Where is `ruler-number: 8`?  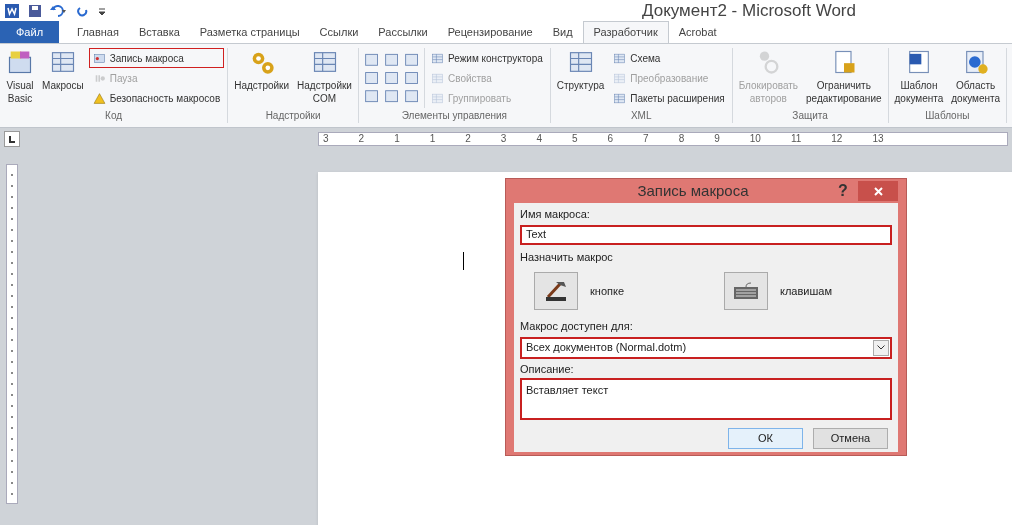
ruler-number: 8 is located at coordinates (681, 139).